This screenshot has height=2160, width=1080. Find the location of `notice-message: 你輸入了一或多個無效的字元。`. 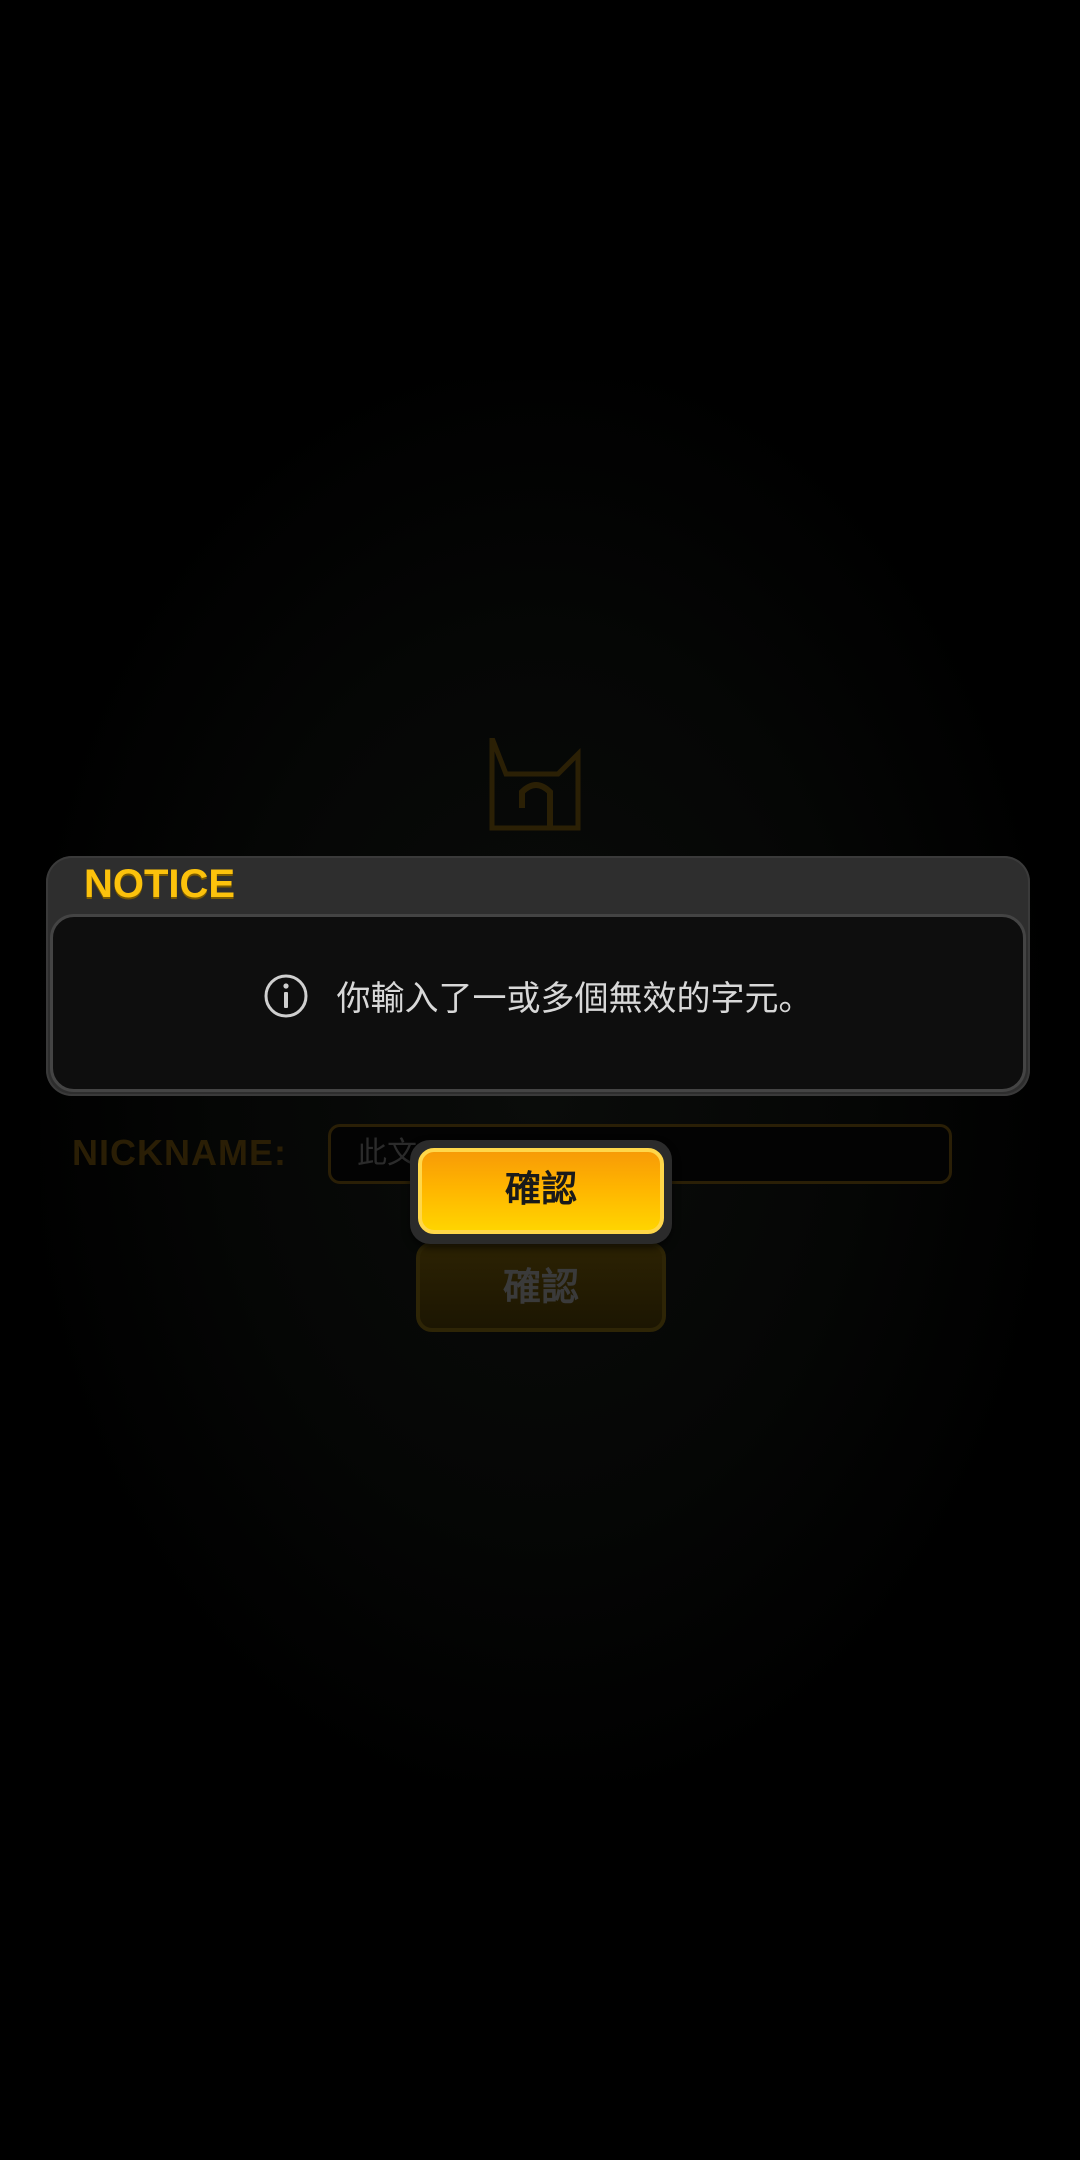

notice-message: 你輸入了一或多個無效的字元。 is located at coordinates (574, 999).